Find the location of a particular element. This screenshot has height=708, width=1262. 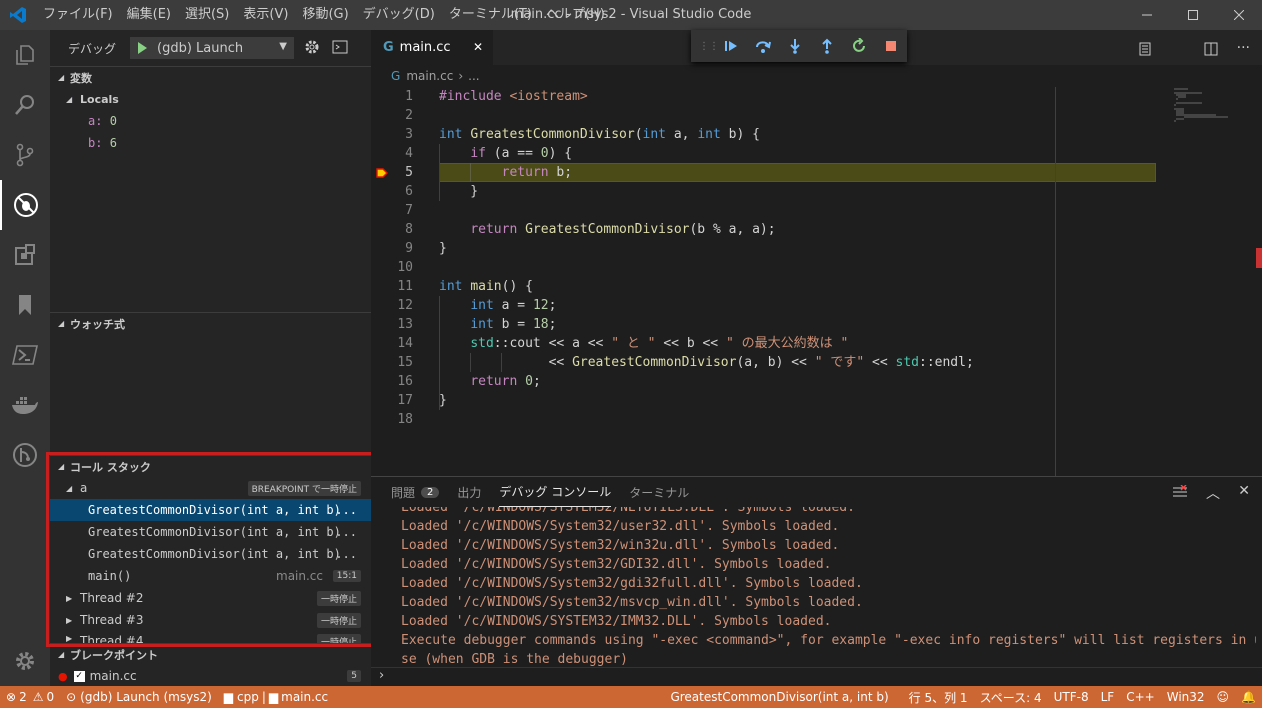

feedback-smiley-icon: ☺ is located at coordinates (1223, 697).